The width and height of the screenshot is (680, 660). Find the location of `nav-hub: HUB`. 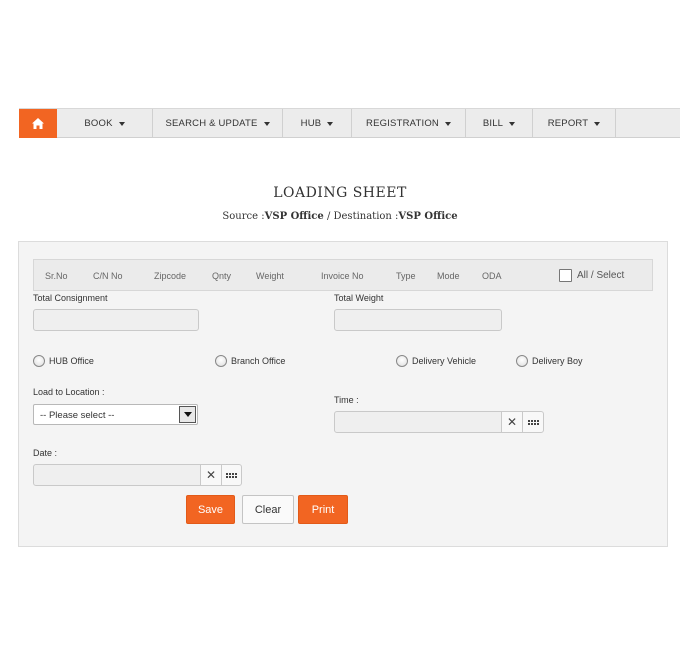

nav-hub: HUB is located at coordinates (317, 123).